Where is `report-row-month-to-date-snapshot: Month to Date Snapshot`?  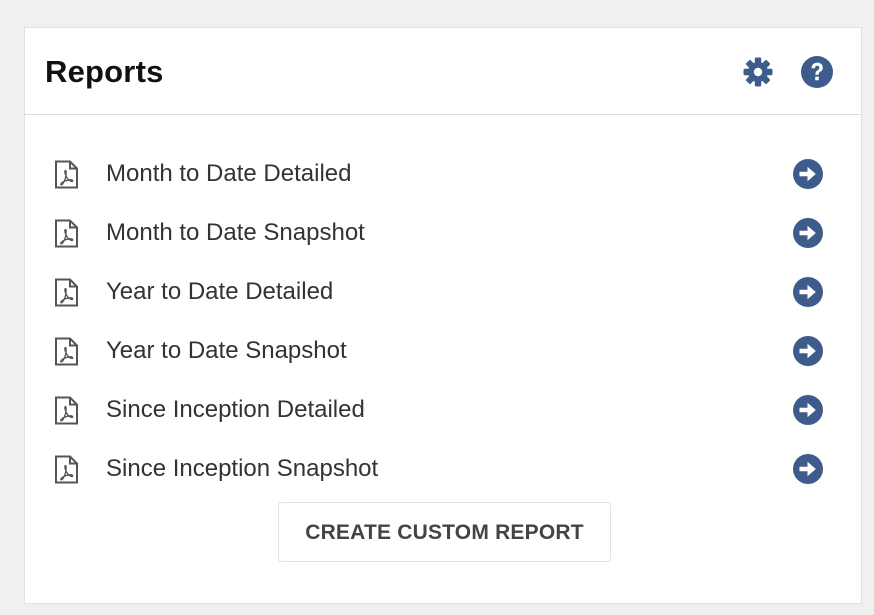 report-row-month-to-date-snapshot: Month to Date Snapshot is located at coordinates (443, 233).